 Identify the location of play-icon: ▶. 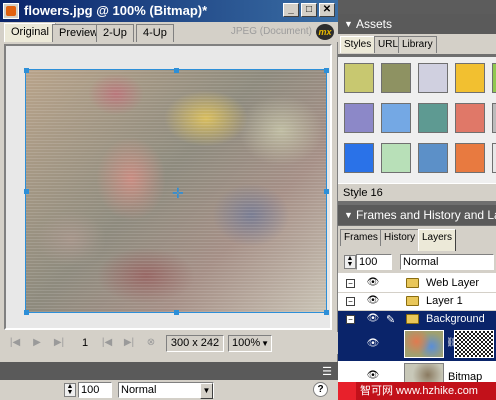
(37, 343).